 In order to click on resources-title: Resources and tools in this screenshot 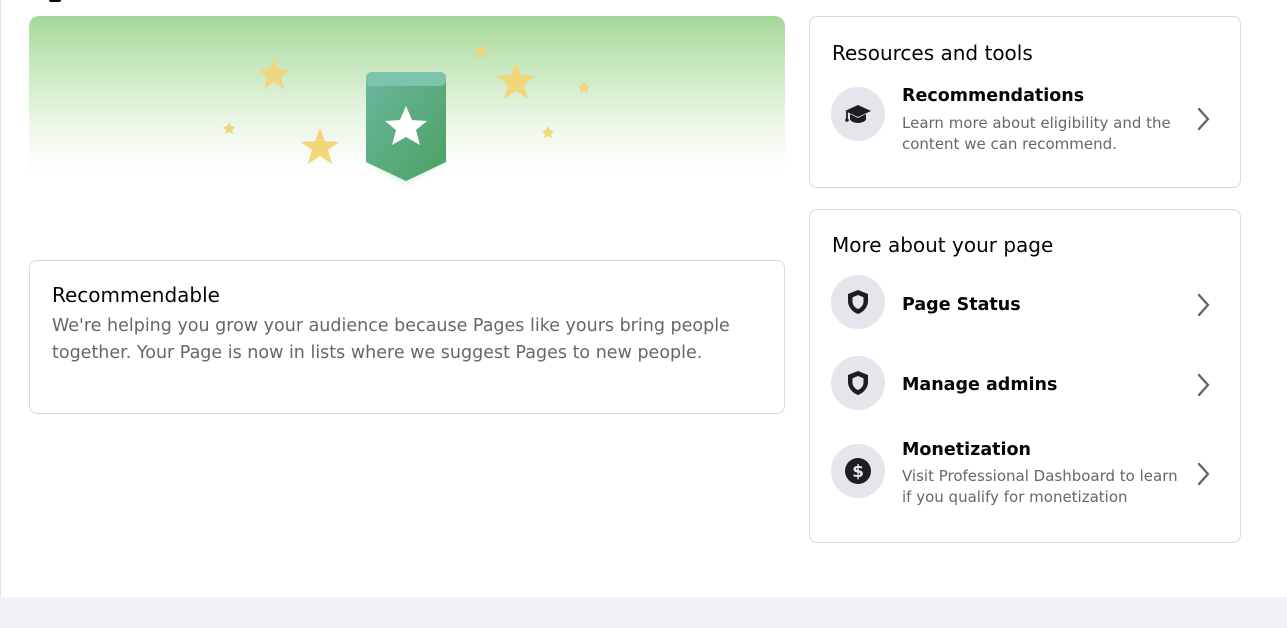, I will do `click(932, 53)`.